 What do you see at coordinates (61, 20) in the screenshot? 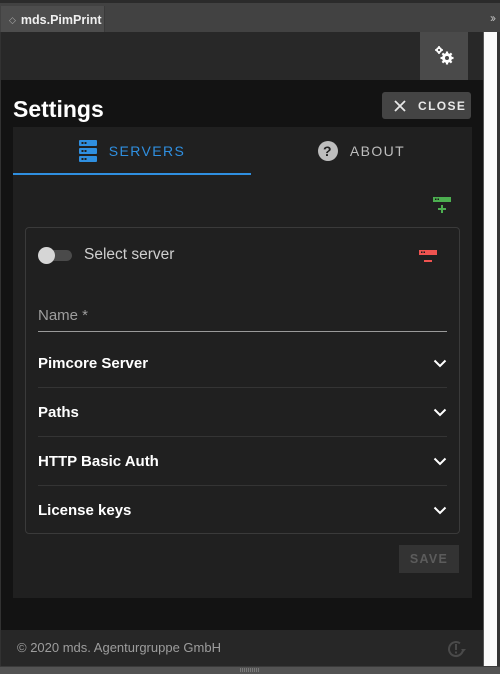
I see `panel-tab-label: mds.PimPrint` at bounding box center [61, 20].